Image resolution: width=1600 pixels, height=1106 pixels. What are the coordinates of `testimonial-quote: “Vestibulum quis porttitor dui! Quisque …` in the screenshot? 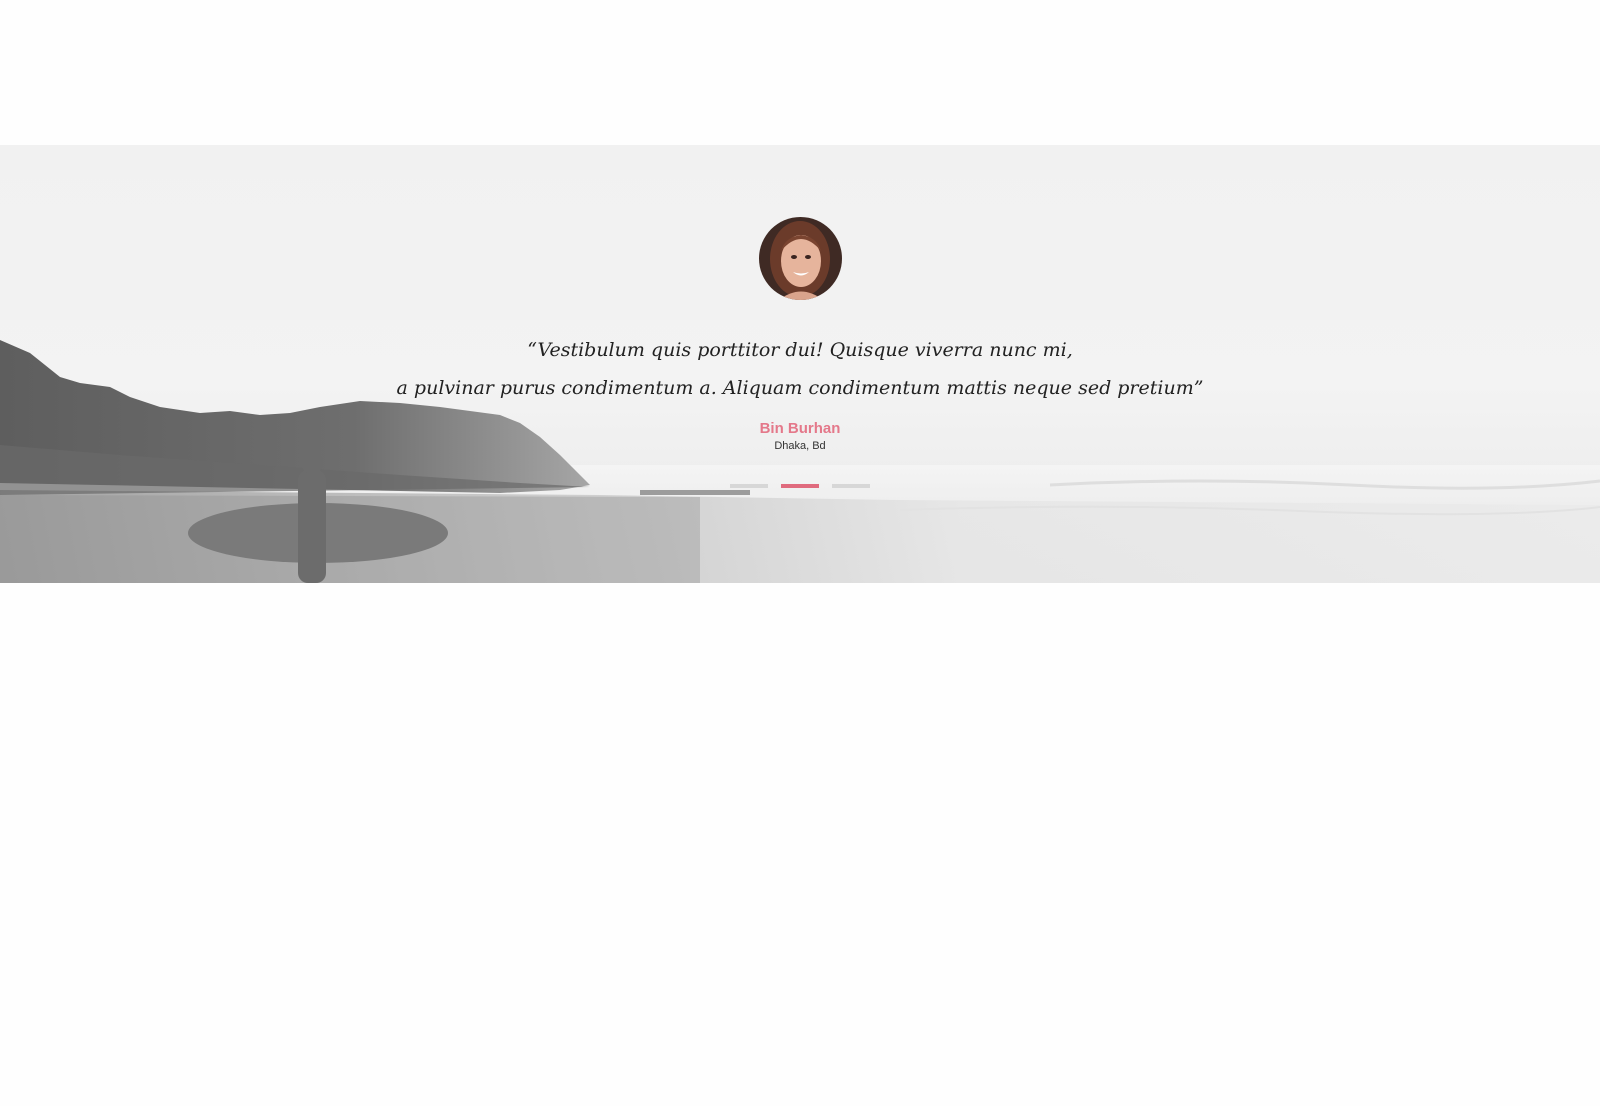 It's located at (800, 369).